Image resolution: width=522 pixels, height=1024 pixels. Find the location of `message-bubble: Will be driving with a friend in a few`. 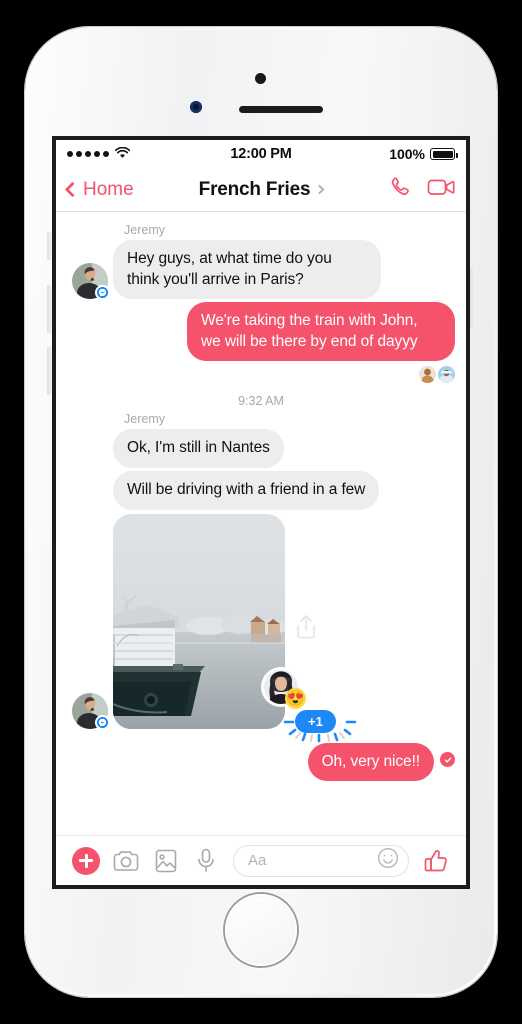

message-bubble: Will be driving with a friend in a few is located at coordinates (246, 490).